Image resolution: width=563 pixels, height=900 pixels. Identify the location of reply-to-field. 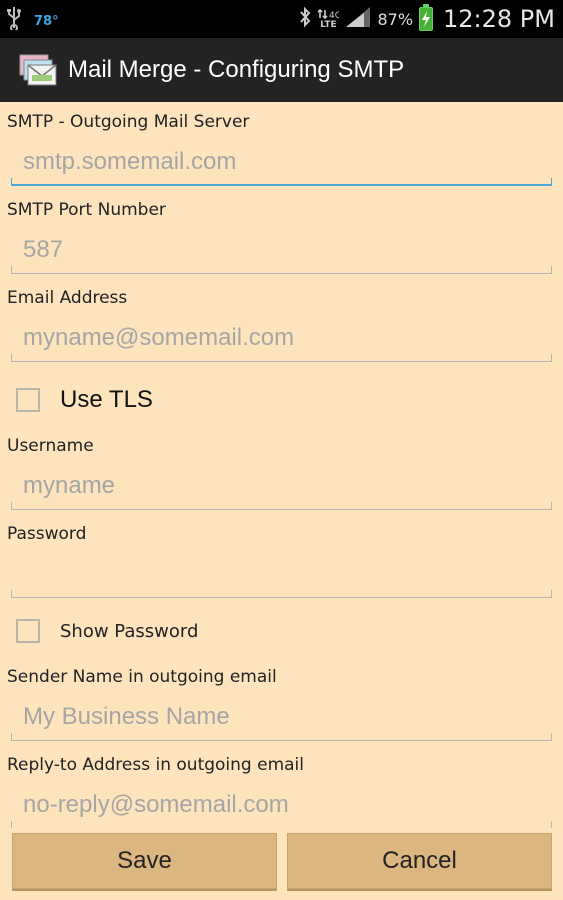
(281, 806).